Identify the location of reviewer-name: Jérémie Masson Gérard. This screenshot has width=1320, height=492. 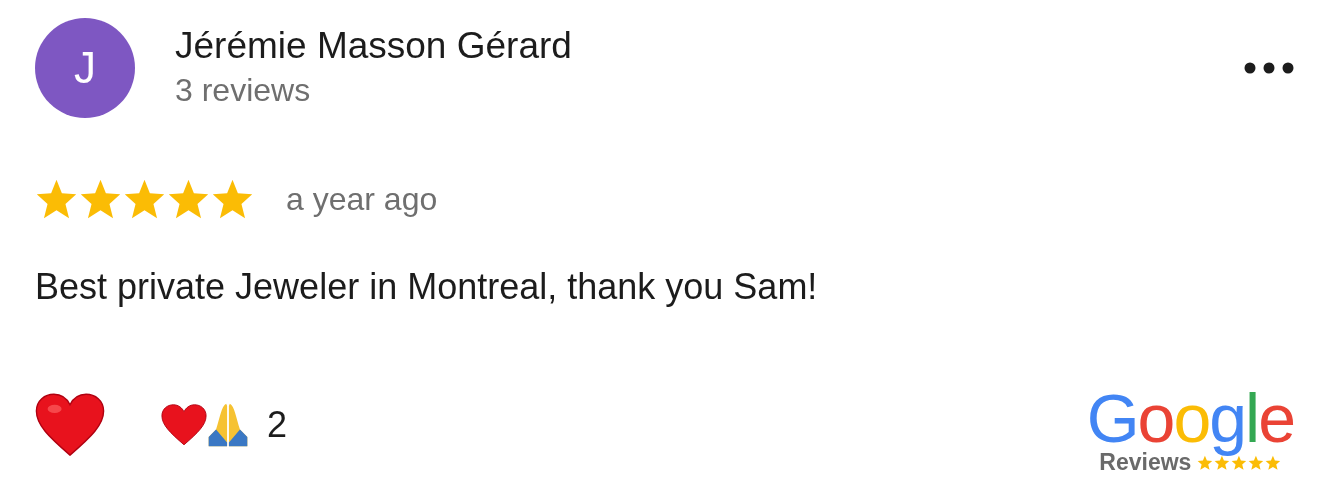
(374, 46).